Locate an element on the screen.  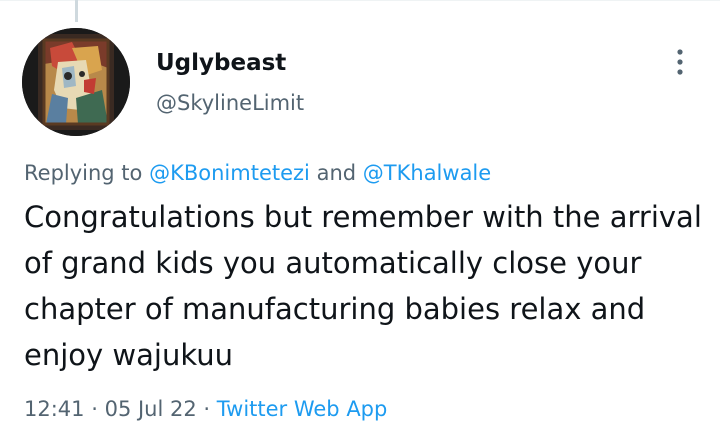
tweet-date: 05 Jul 22 is located at coordinates (151, 409).